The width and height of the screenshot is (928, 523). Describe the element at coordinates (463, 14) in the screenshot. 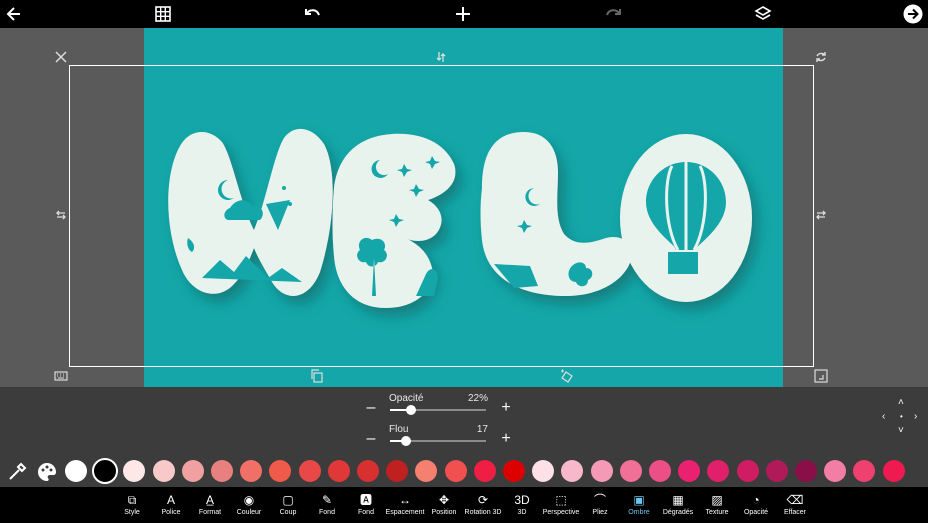

I see `add-icon` at that location.